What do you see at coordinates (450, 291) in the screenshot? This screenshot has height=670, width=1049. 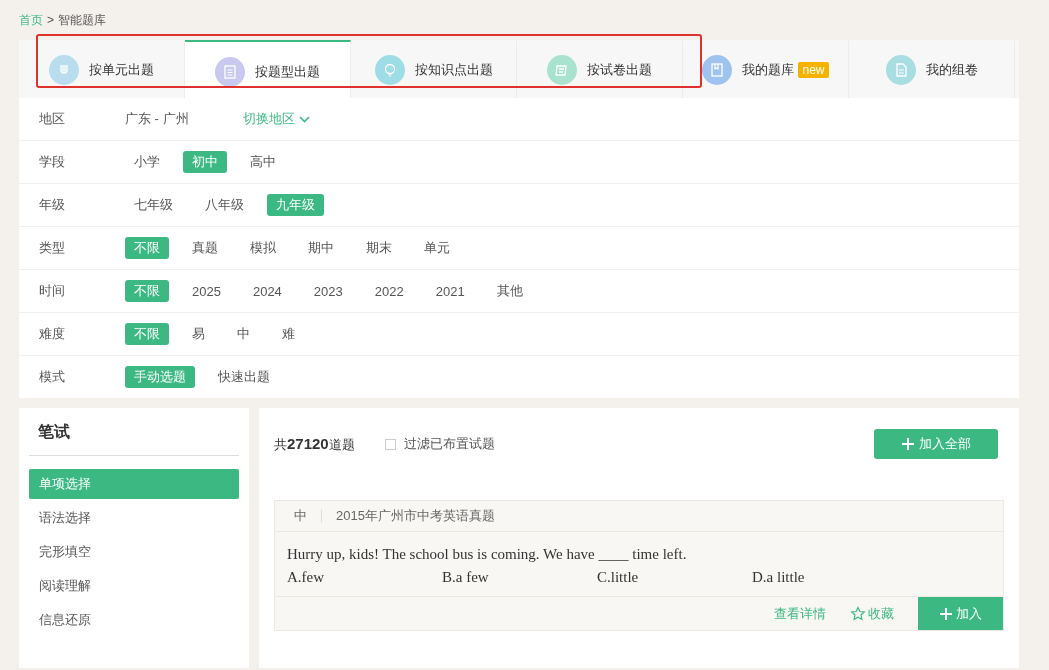 I see `filter-option: 2021` at bounding box center [450, 291].